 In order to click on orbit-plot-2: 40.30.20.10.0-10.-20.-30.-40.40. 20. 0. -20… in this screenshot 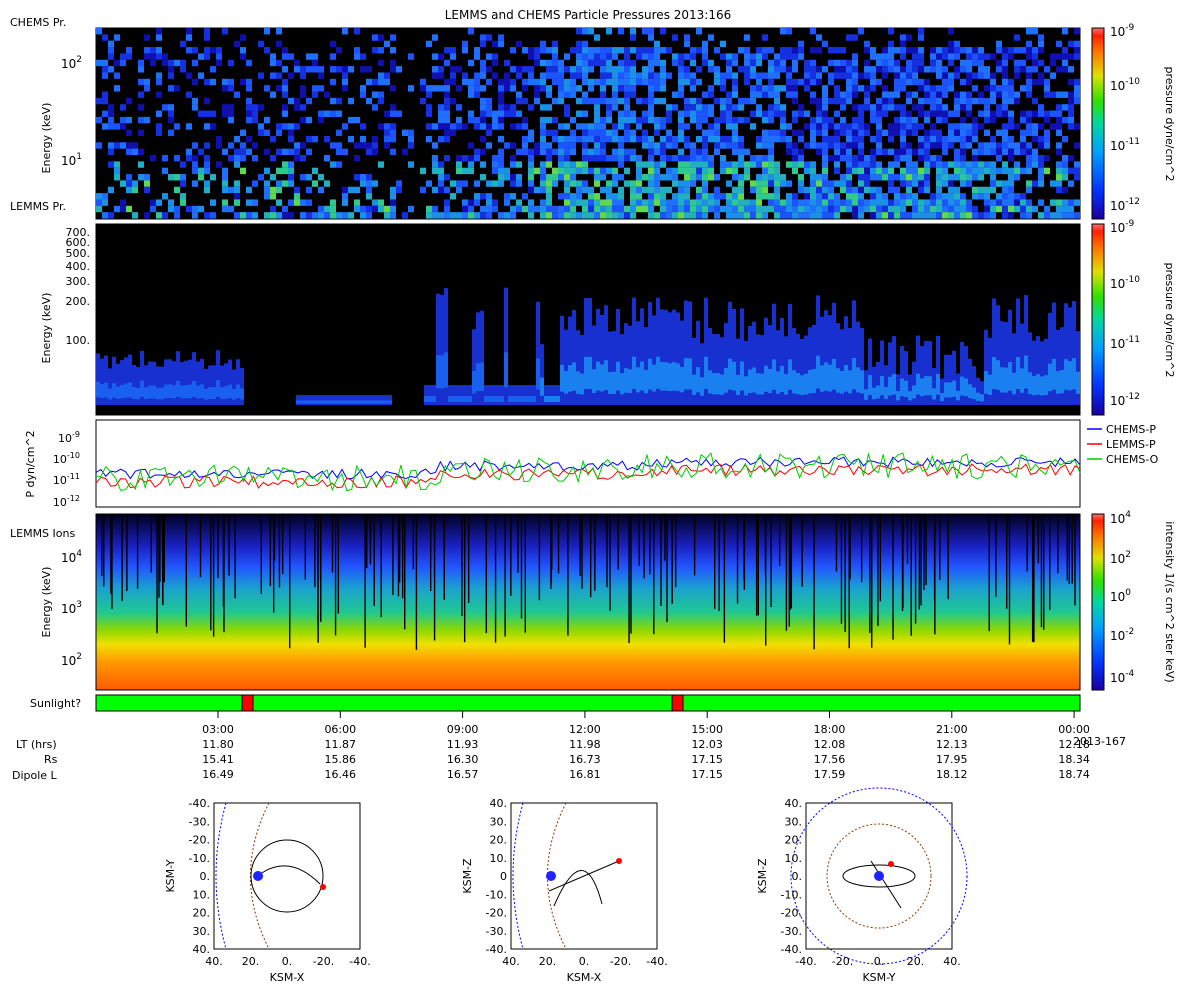, I will do `click(564, 890)`.